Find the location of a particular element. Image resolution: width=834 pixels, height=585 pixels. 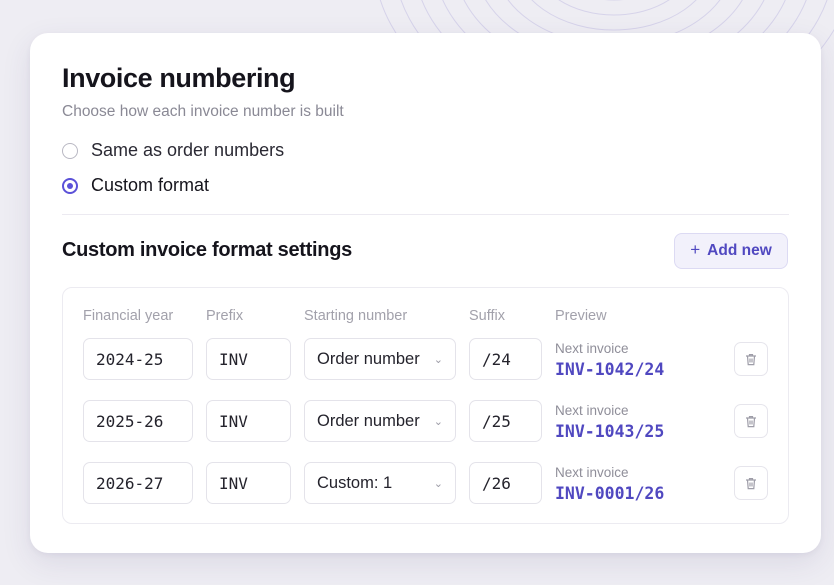

radio-unchecked-icon is located at coordinates (70, 150).